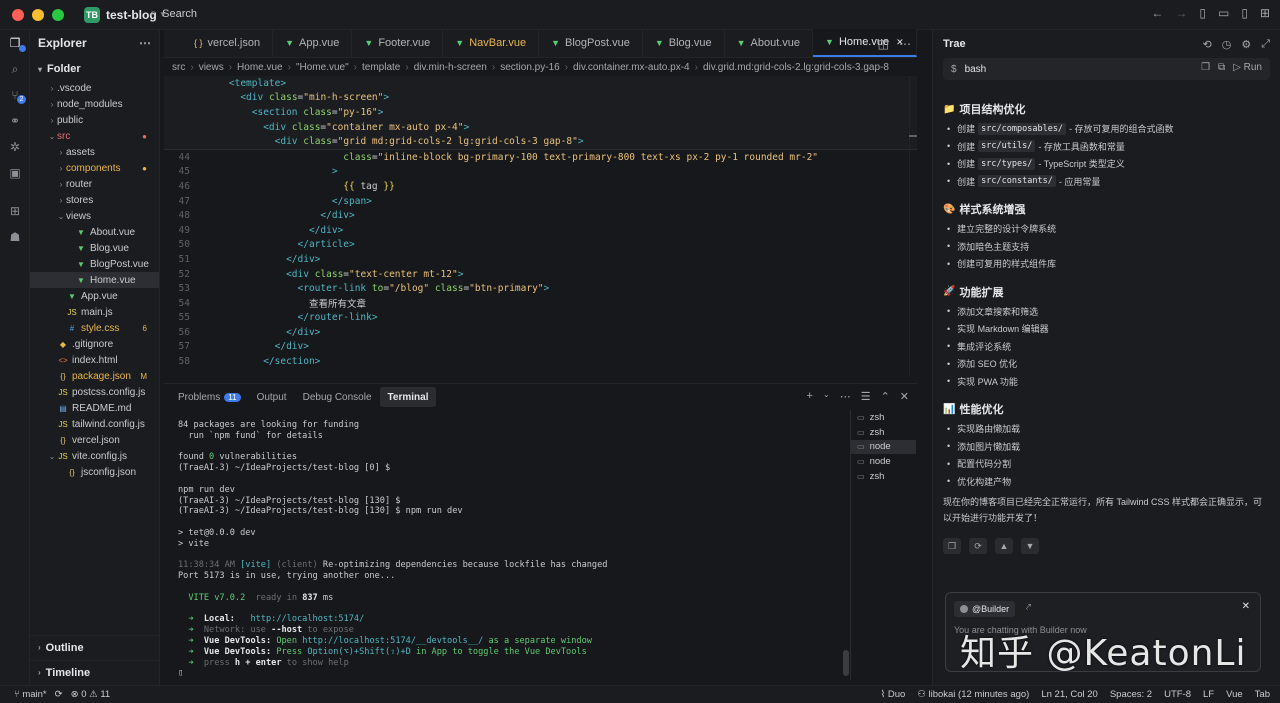 This screenshot has width=1280, height=703. What do you see at coordinates (94, 120) in the screenshot?
I see `tree-item: › public` at bounding box center [94, 120].